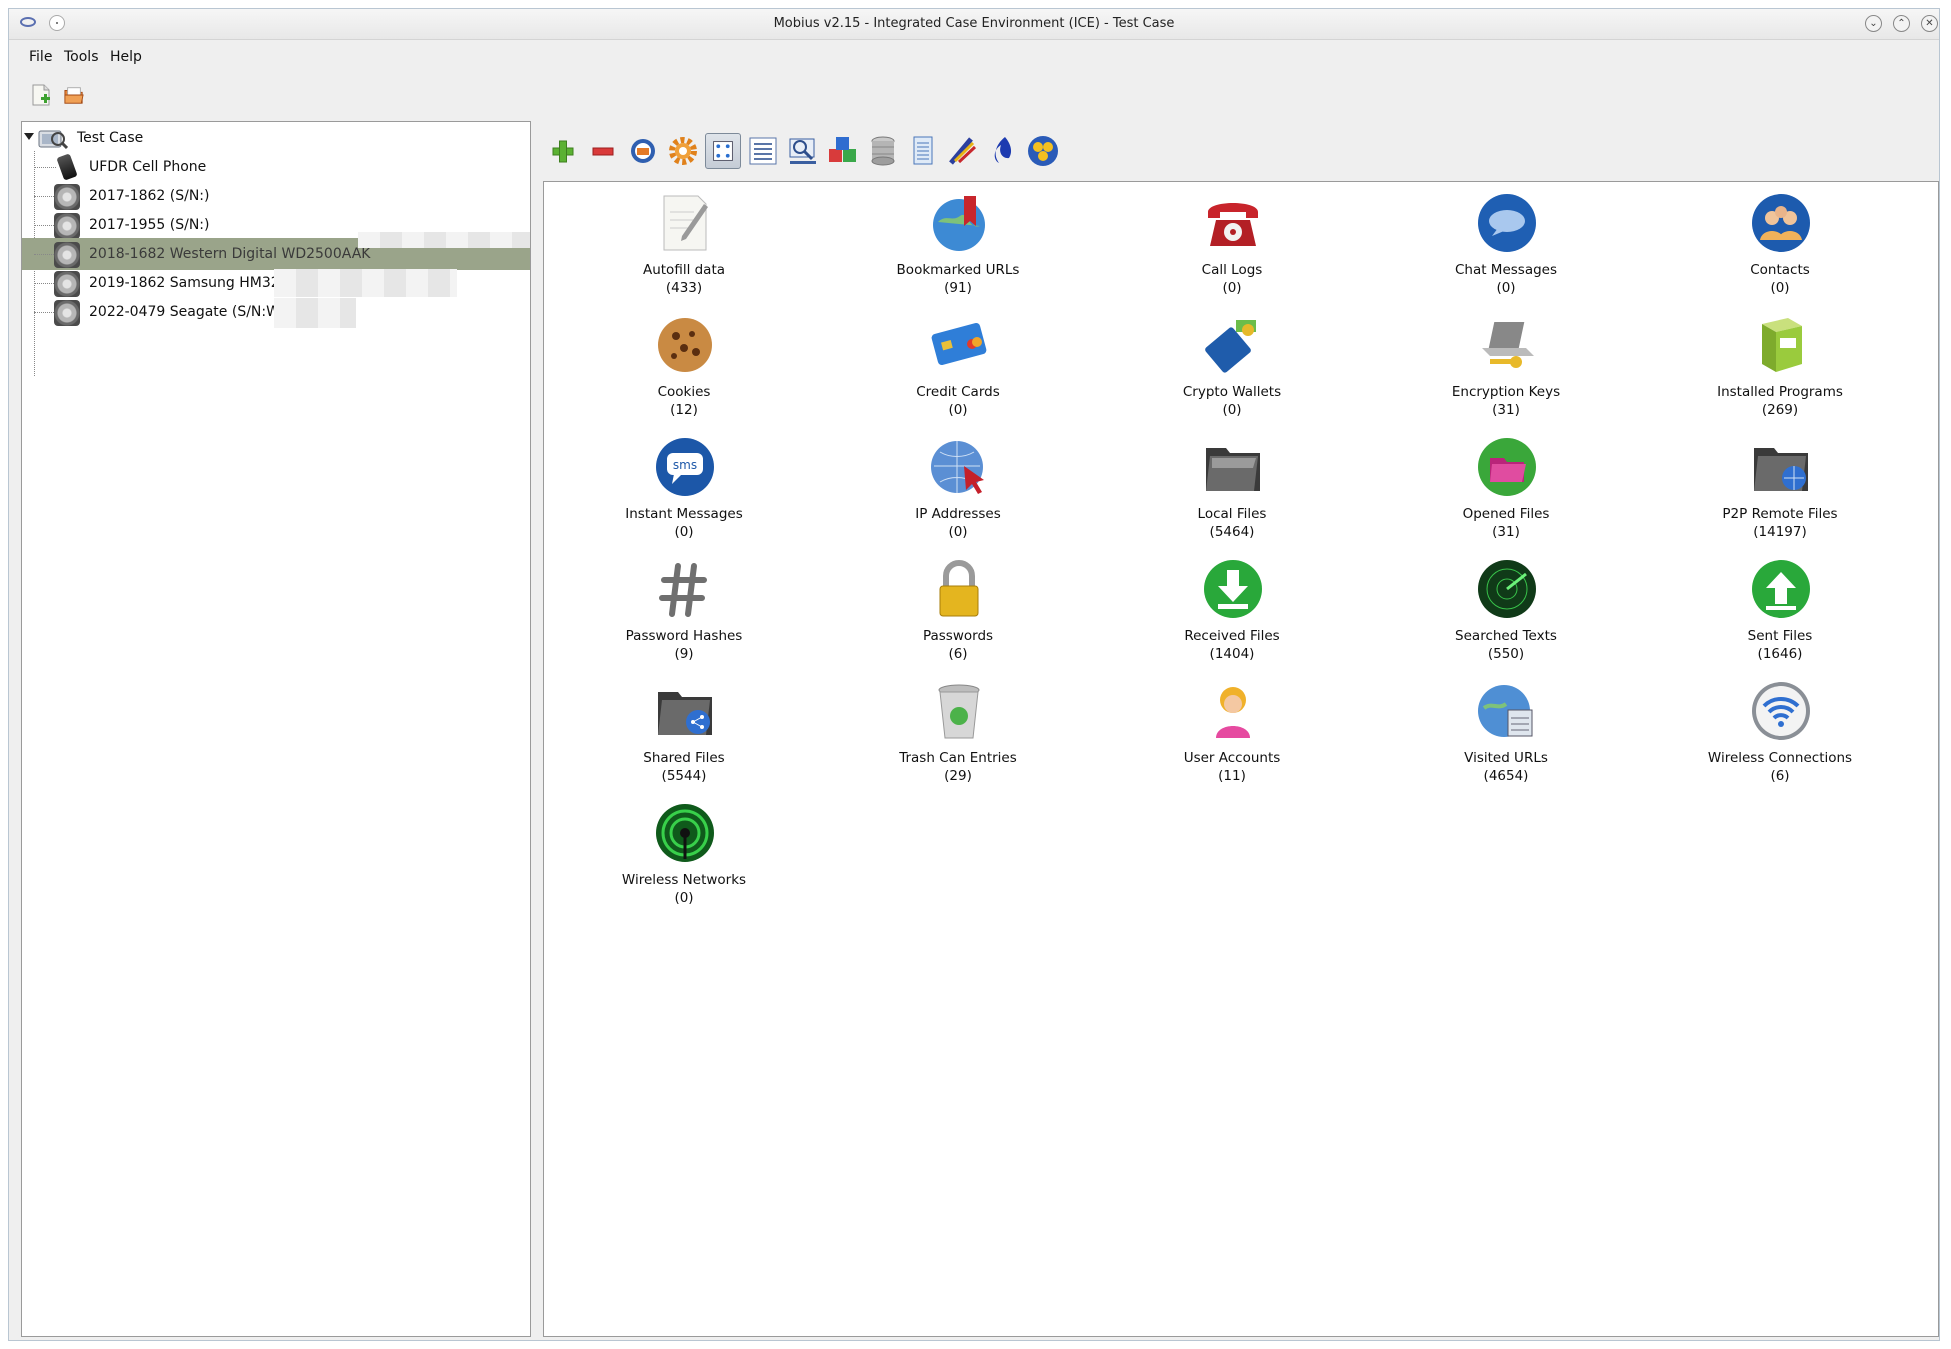 The height and width of the screenshot is (1349, 1951). Describe the element at coordinates (276, 283) in the screenshot. I see `tree-item: 2019-1862 Samsung HM32` at that location.